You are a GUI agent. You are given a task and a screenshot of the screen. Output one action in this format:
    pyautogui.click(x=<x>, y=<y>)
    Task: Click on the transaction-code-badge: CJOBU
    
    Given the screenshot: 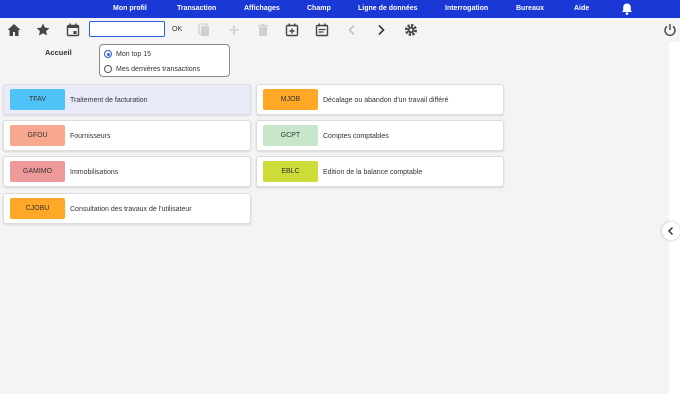 What is the action you would take?
    pyautogui.click(x=37, y=208)
    